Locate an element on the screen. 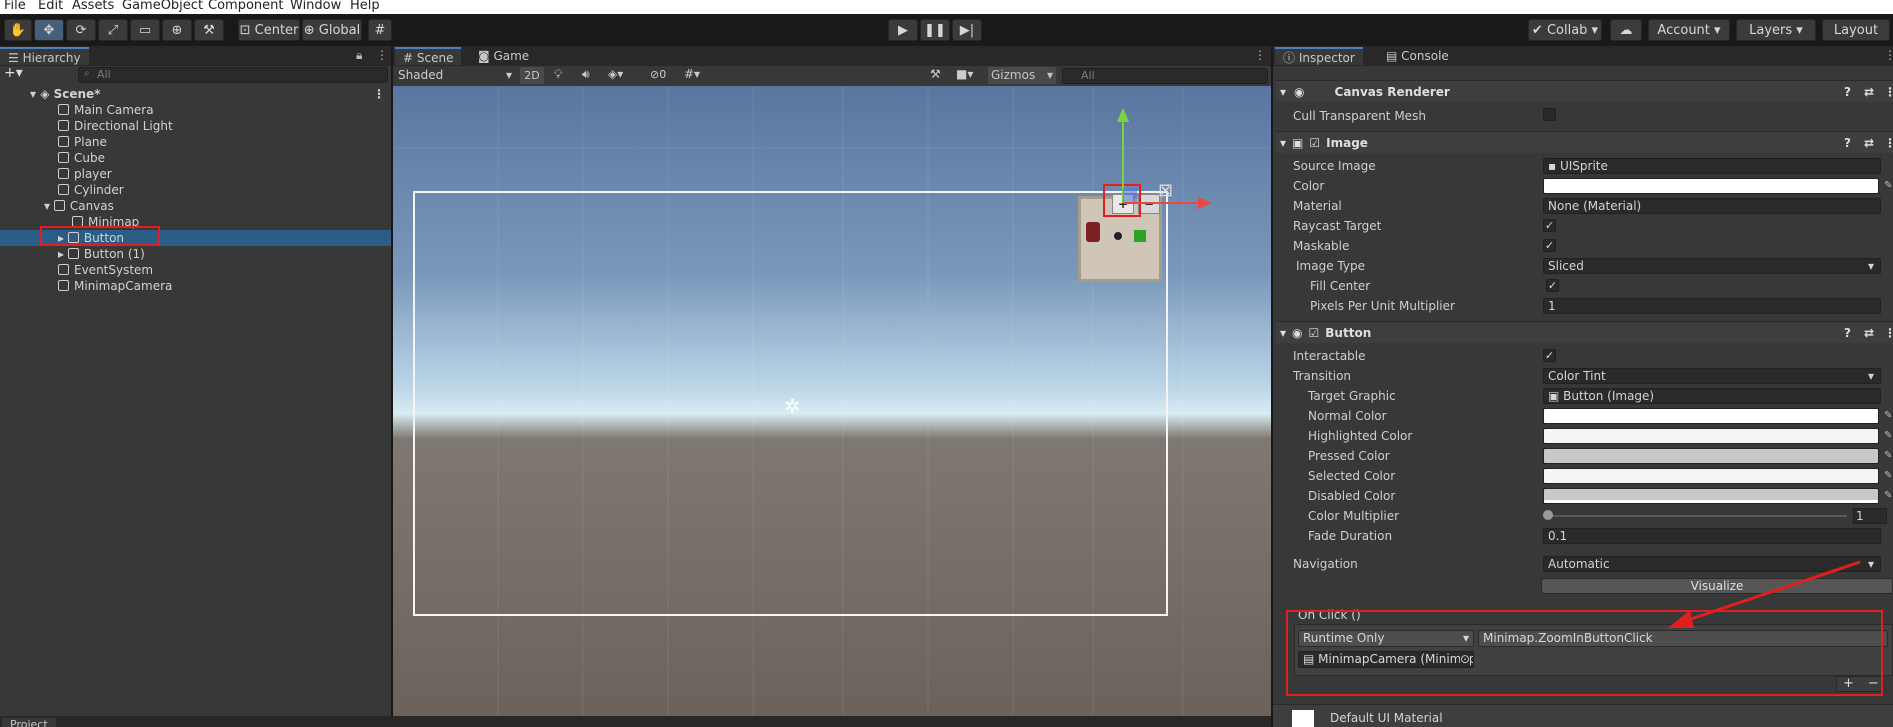  list-item: MinimapCamera is located at coordinates (195, 286).